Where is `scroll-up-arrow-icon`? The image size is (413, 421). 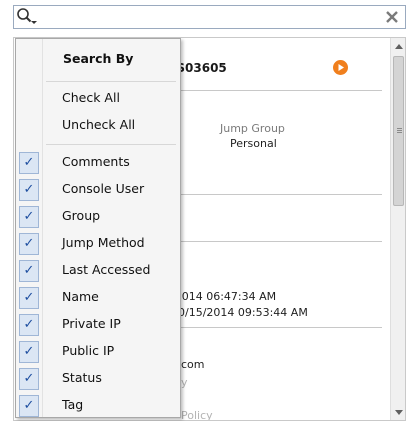 scroll-up-arrow-icon is located at coordinates (399, 46).